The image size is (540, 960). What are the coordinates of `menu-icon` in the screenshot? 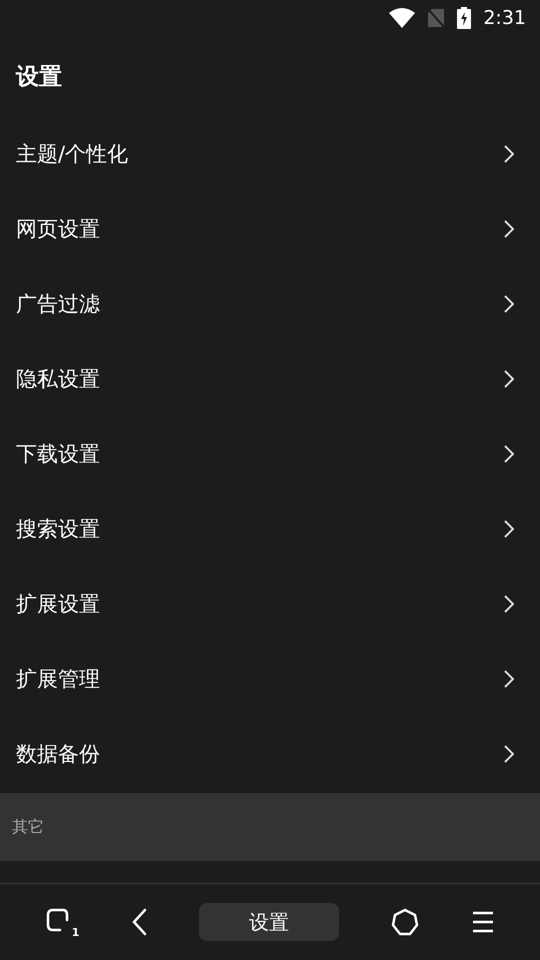 It's located at (482, 922).